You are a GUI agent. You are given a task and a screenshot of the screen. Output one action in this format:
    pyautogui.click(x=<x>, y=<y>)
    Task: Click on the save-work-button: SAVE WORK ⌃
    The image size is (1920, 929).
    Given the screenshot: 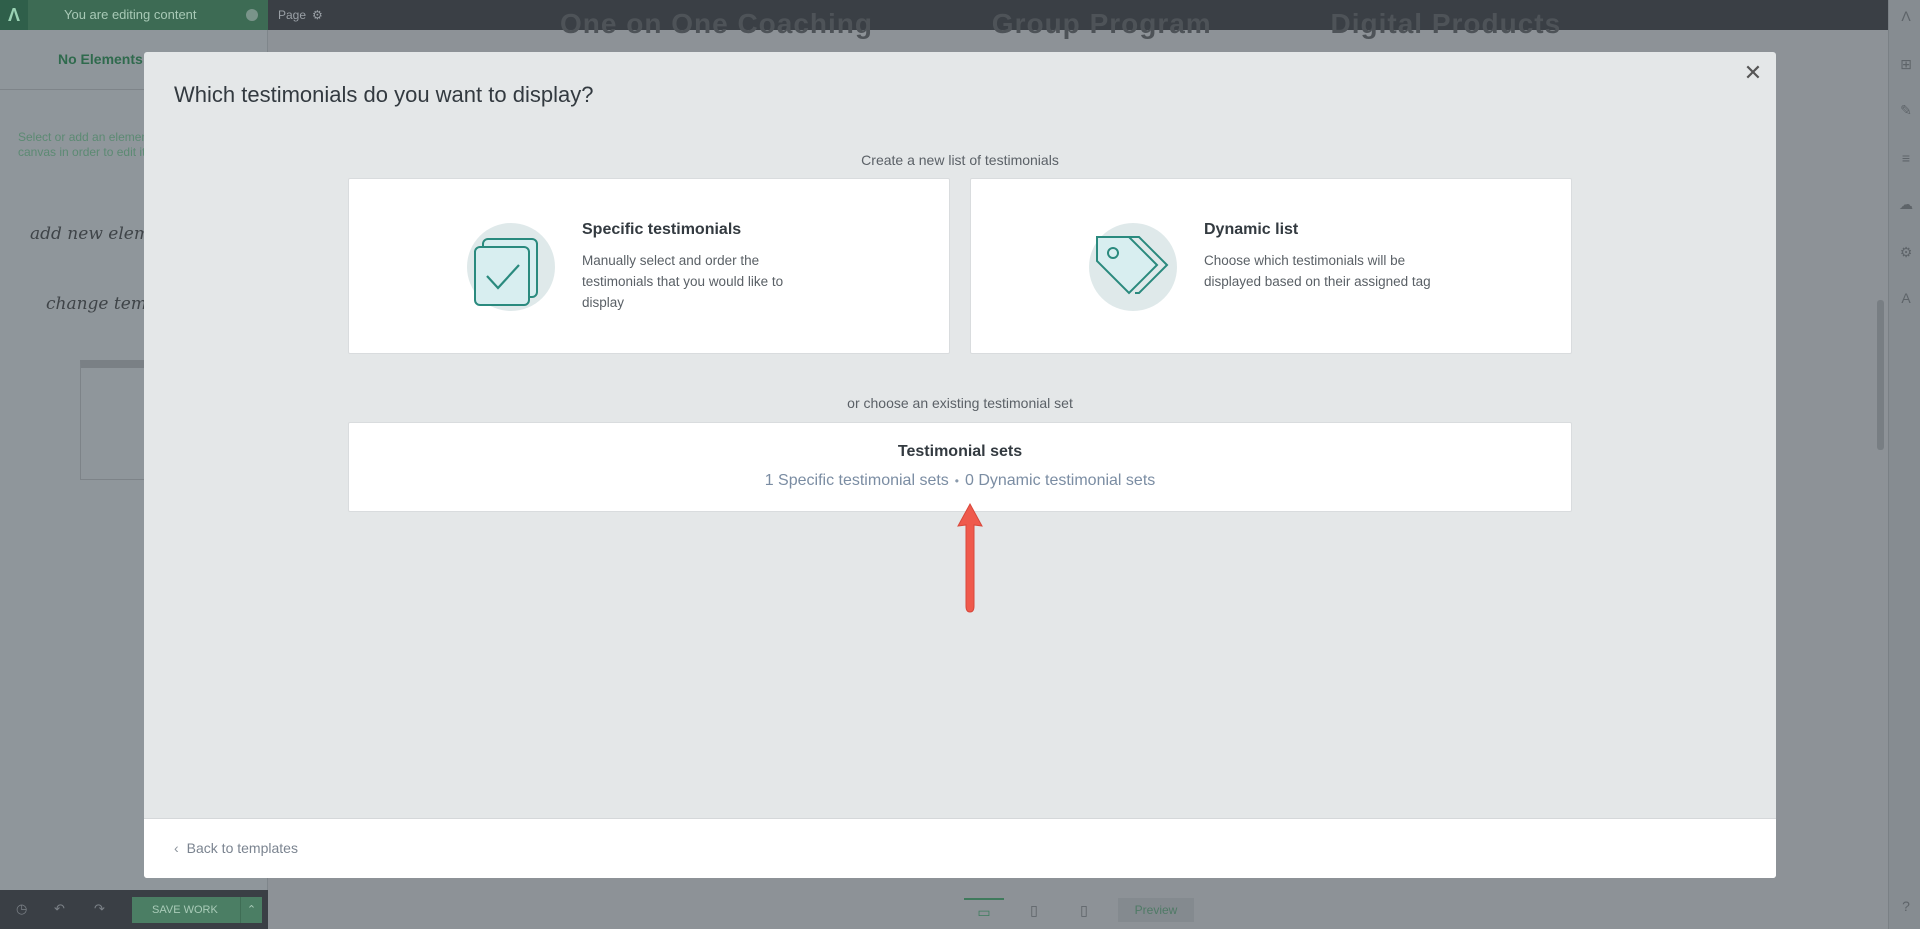 What is the action you would take?
    pyautogui.click(x=197, y=910)
    